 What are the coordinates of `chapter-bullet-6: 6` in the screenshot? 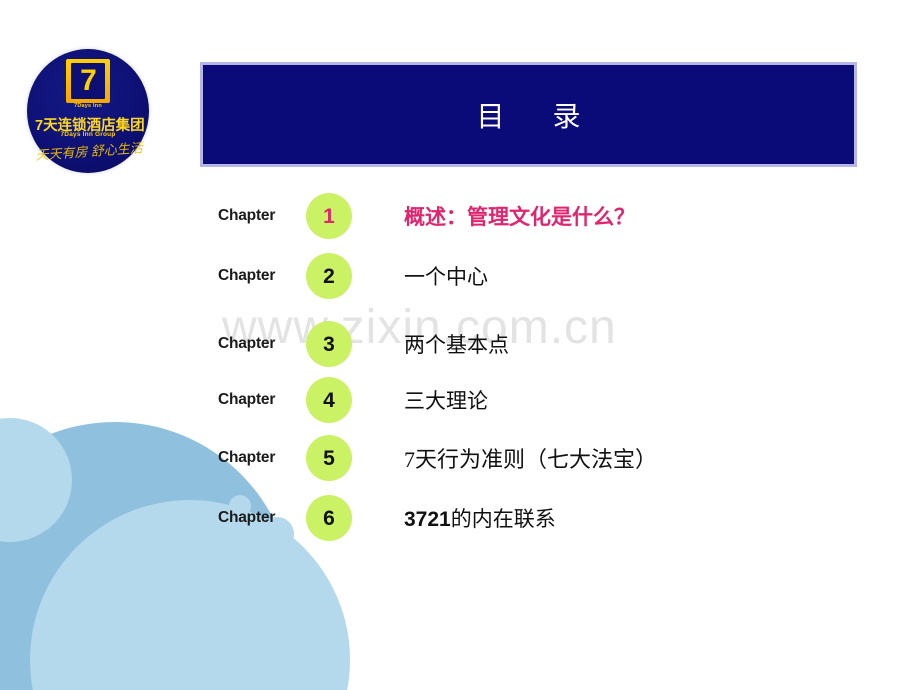 It's located at (329, 518).